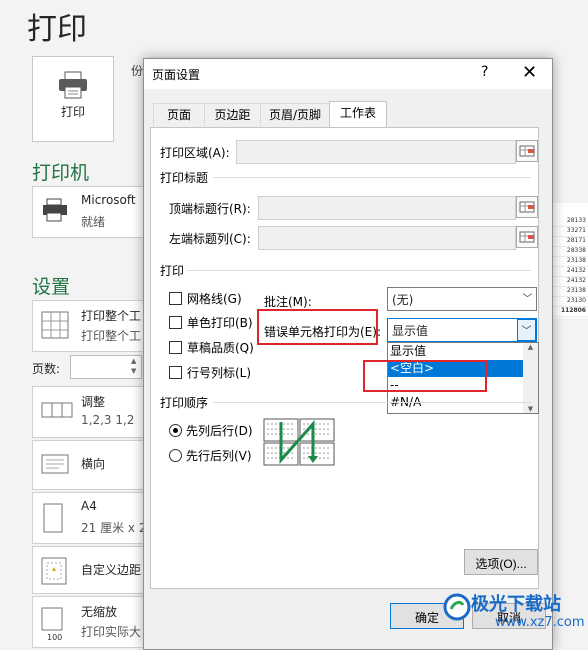 This screenshot has height=650, width=588. What do you see at coordinates (540, 622) in the screenshot?
I see `watermark-url: www.xz7.com` at bounding box center [540, 622].